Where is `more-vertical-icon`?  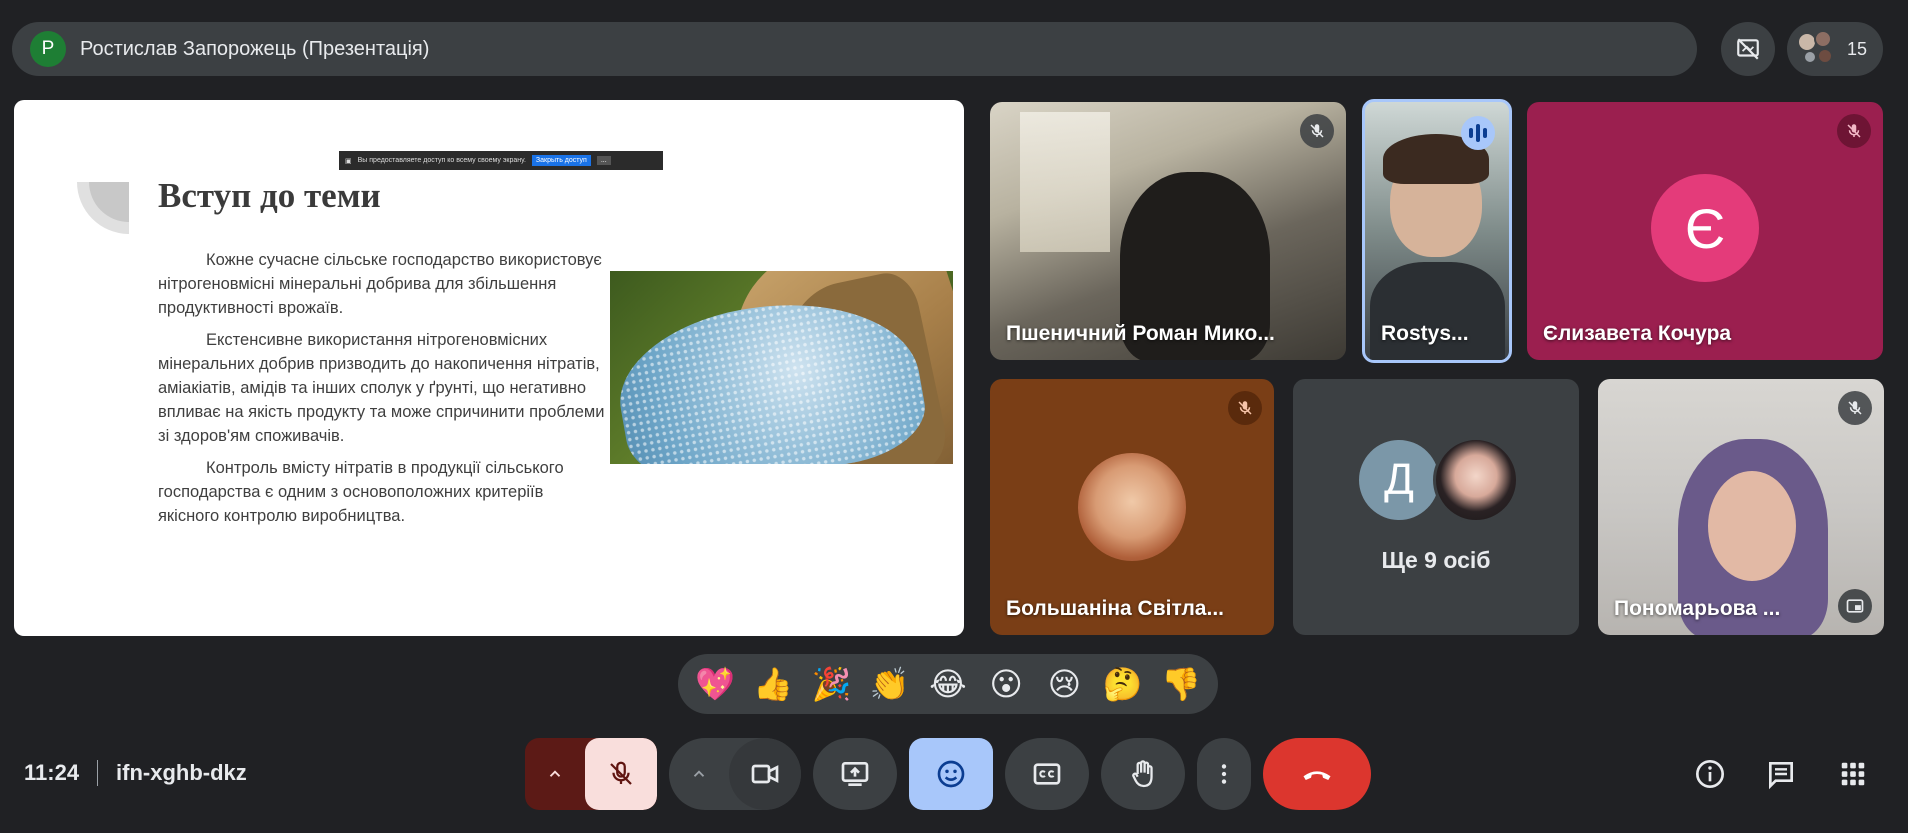 more-vertical-icon is located at coordinates (1224, 774).